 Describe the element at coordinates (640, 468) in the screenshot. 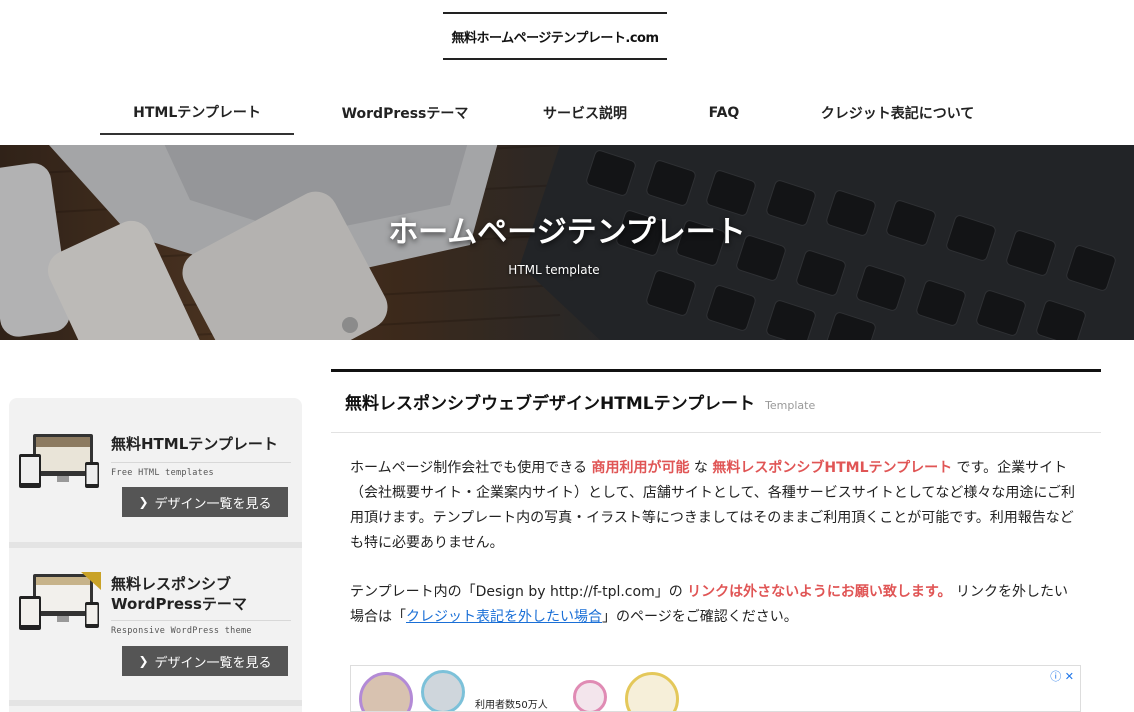

I see `highlight-commercial-use: 商用利用が可能` at that location.